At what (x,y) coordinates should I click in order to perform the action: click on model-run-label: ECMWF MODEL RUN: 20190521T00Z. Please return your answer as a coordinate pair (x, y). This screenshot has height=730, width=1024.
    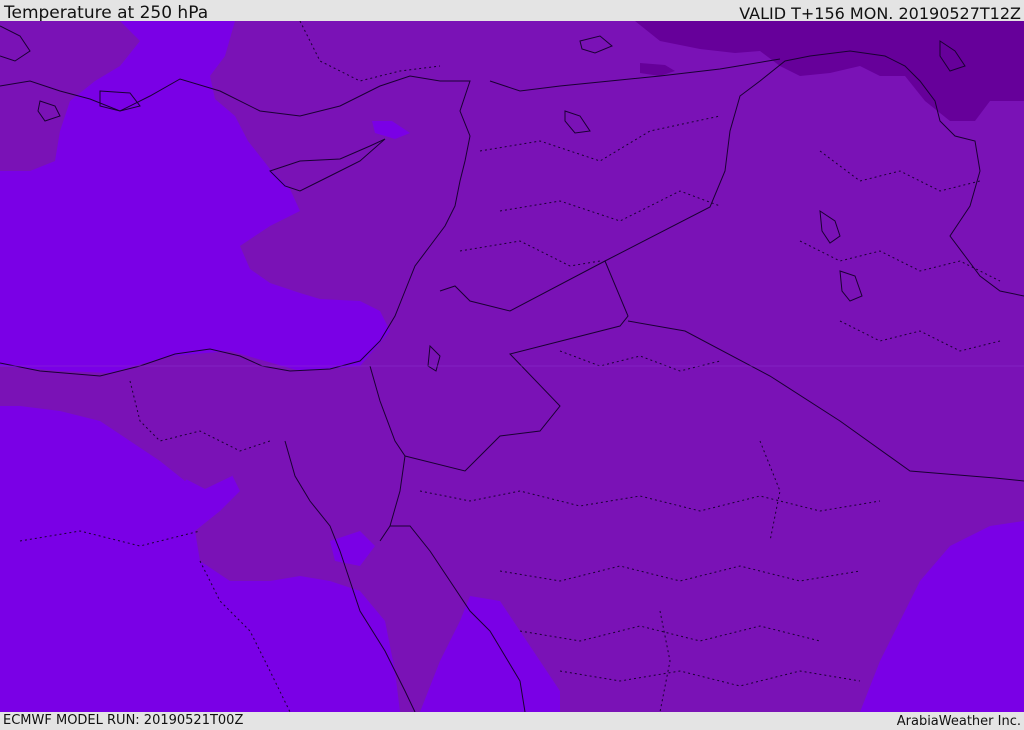
    Looking at the image, I should click on (123, 720).